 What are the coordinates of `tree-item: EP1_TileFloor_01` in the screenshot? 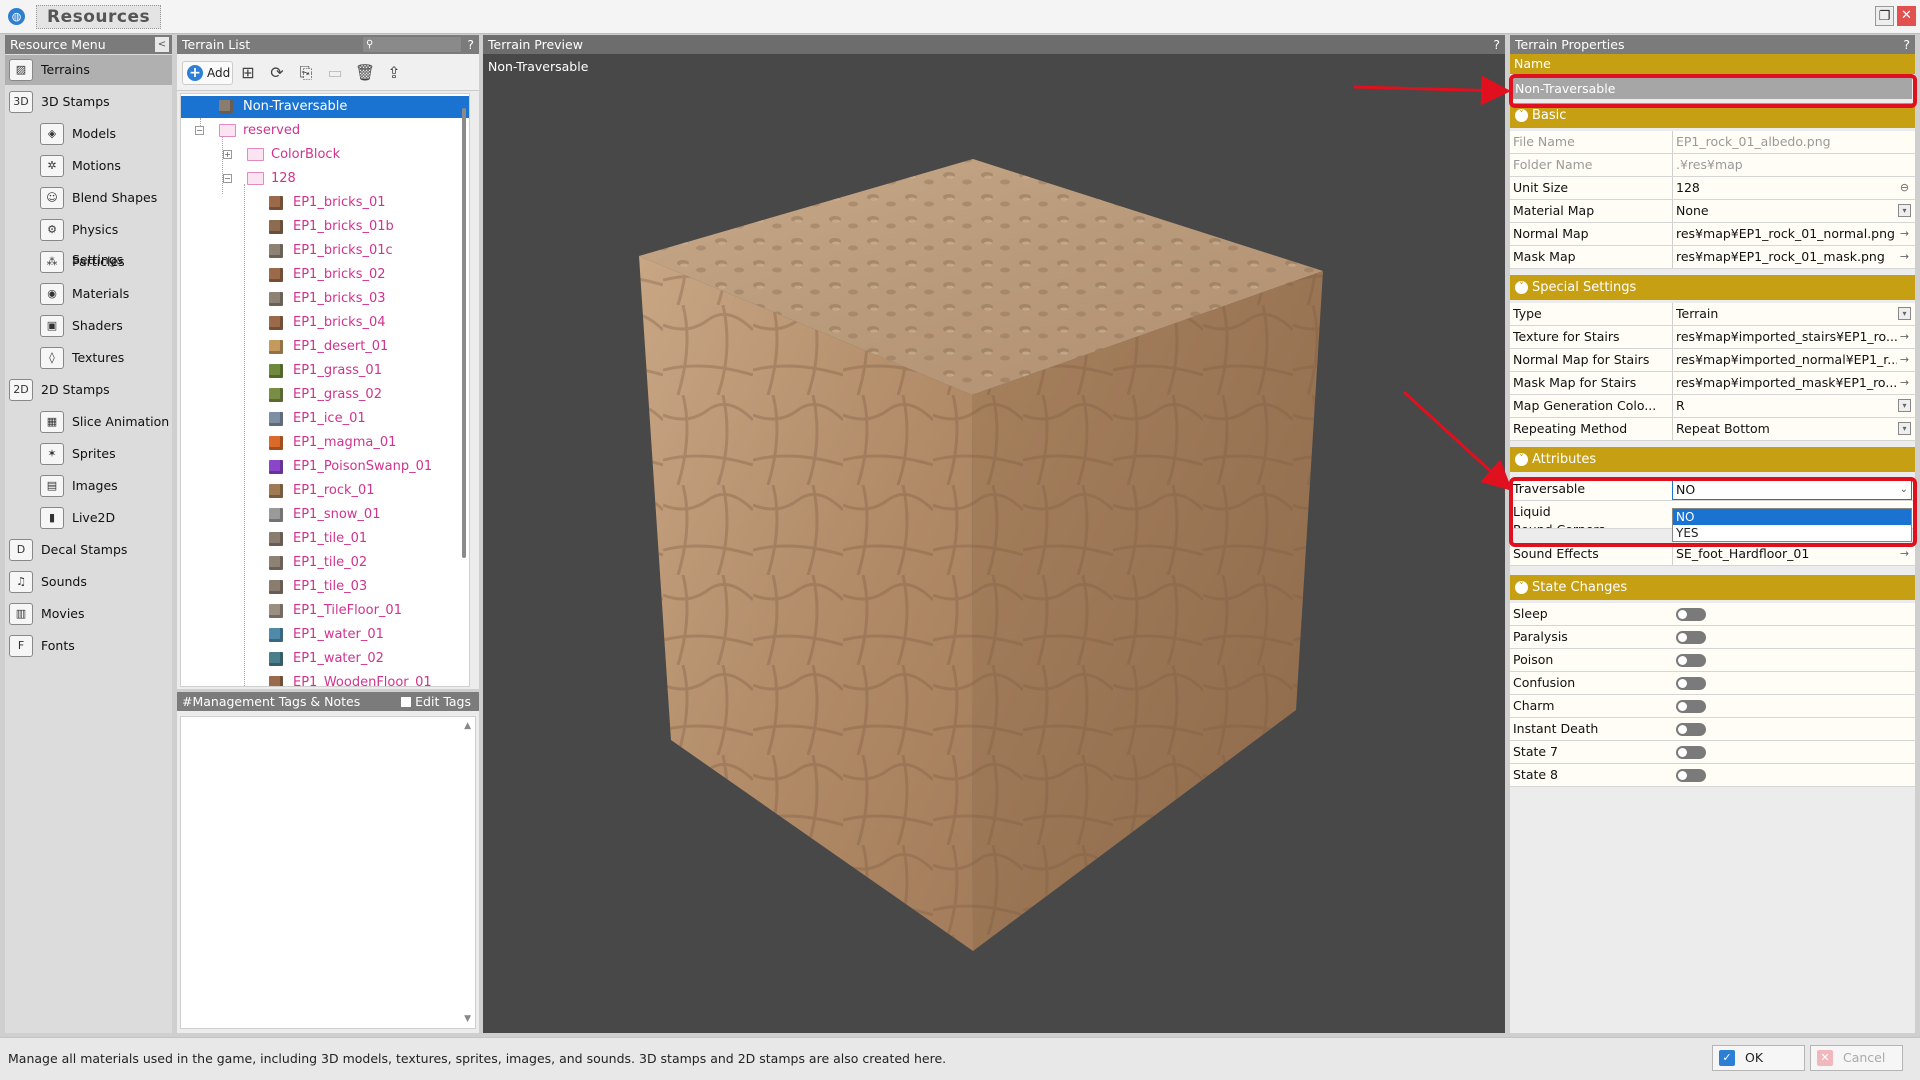 It's located at (325, 611).